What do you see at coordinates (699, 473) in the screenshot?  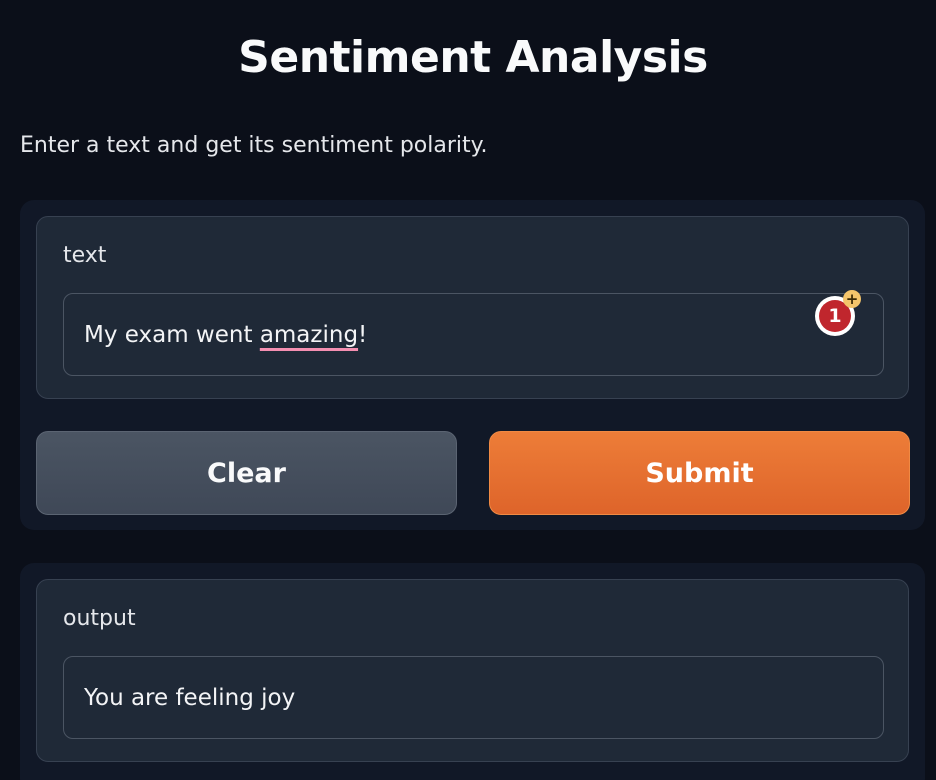 I see `submit-button: Submit` at bounding box center [699, 473].